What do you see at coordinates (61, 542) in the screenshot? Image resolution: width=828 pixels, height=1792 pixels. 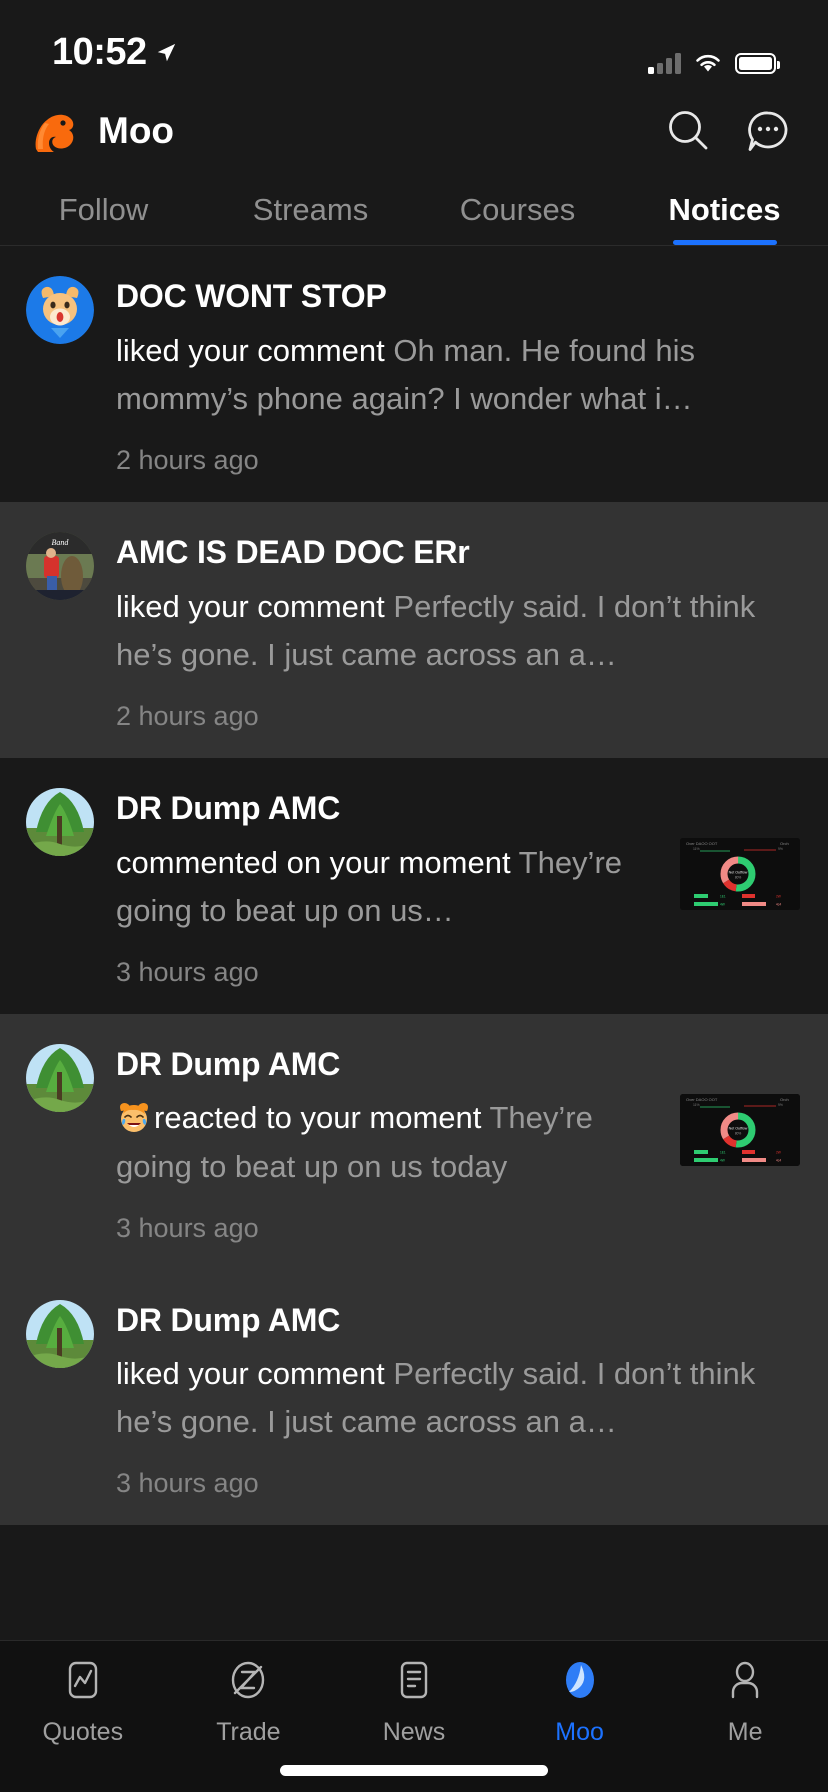 I see `svg-text: Band` at bounding box center [61, 542].